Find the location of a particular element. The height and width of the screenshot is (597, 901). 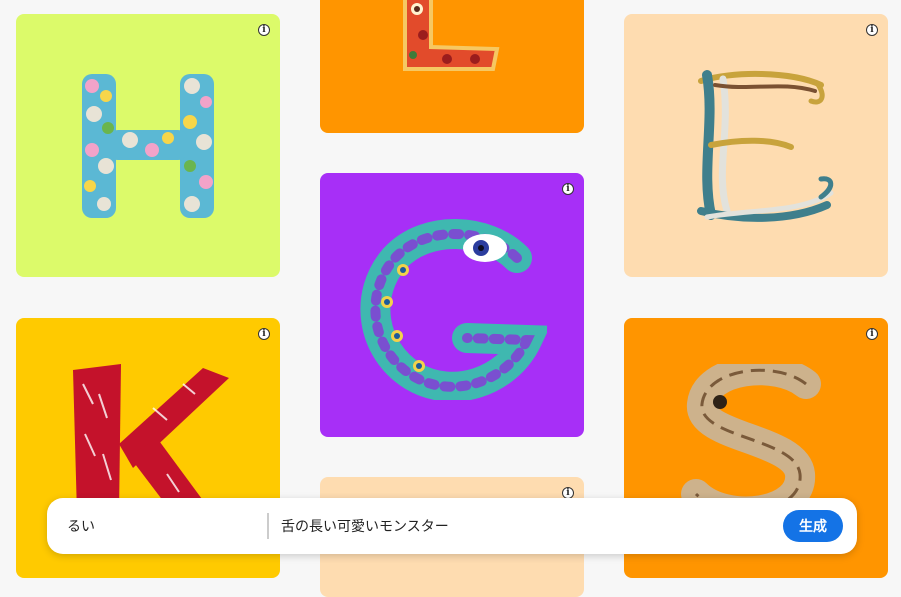

generate-button: 生成 is located at coordinates (813, 526).